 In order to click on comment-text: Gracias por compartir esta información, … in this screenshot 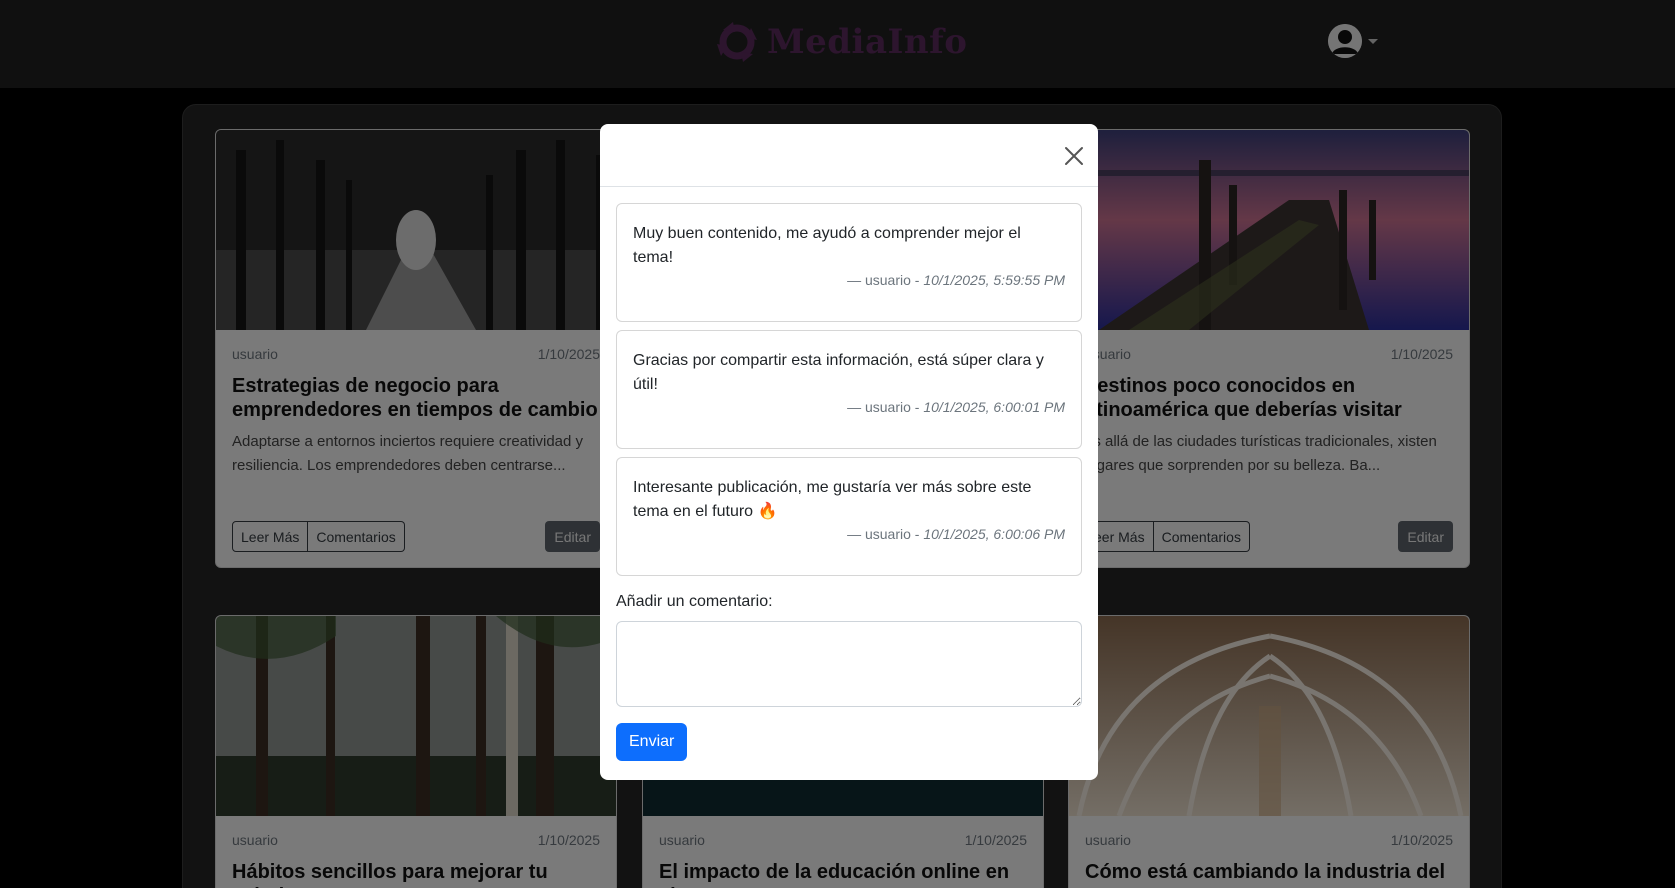, I will do `click(838, 372)`.